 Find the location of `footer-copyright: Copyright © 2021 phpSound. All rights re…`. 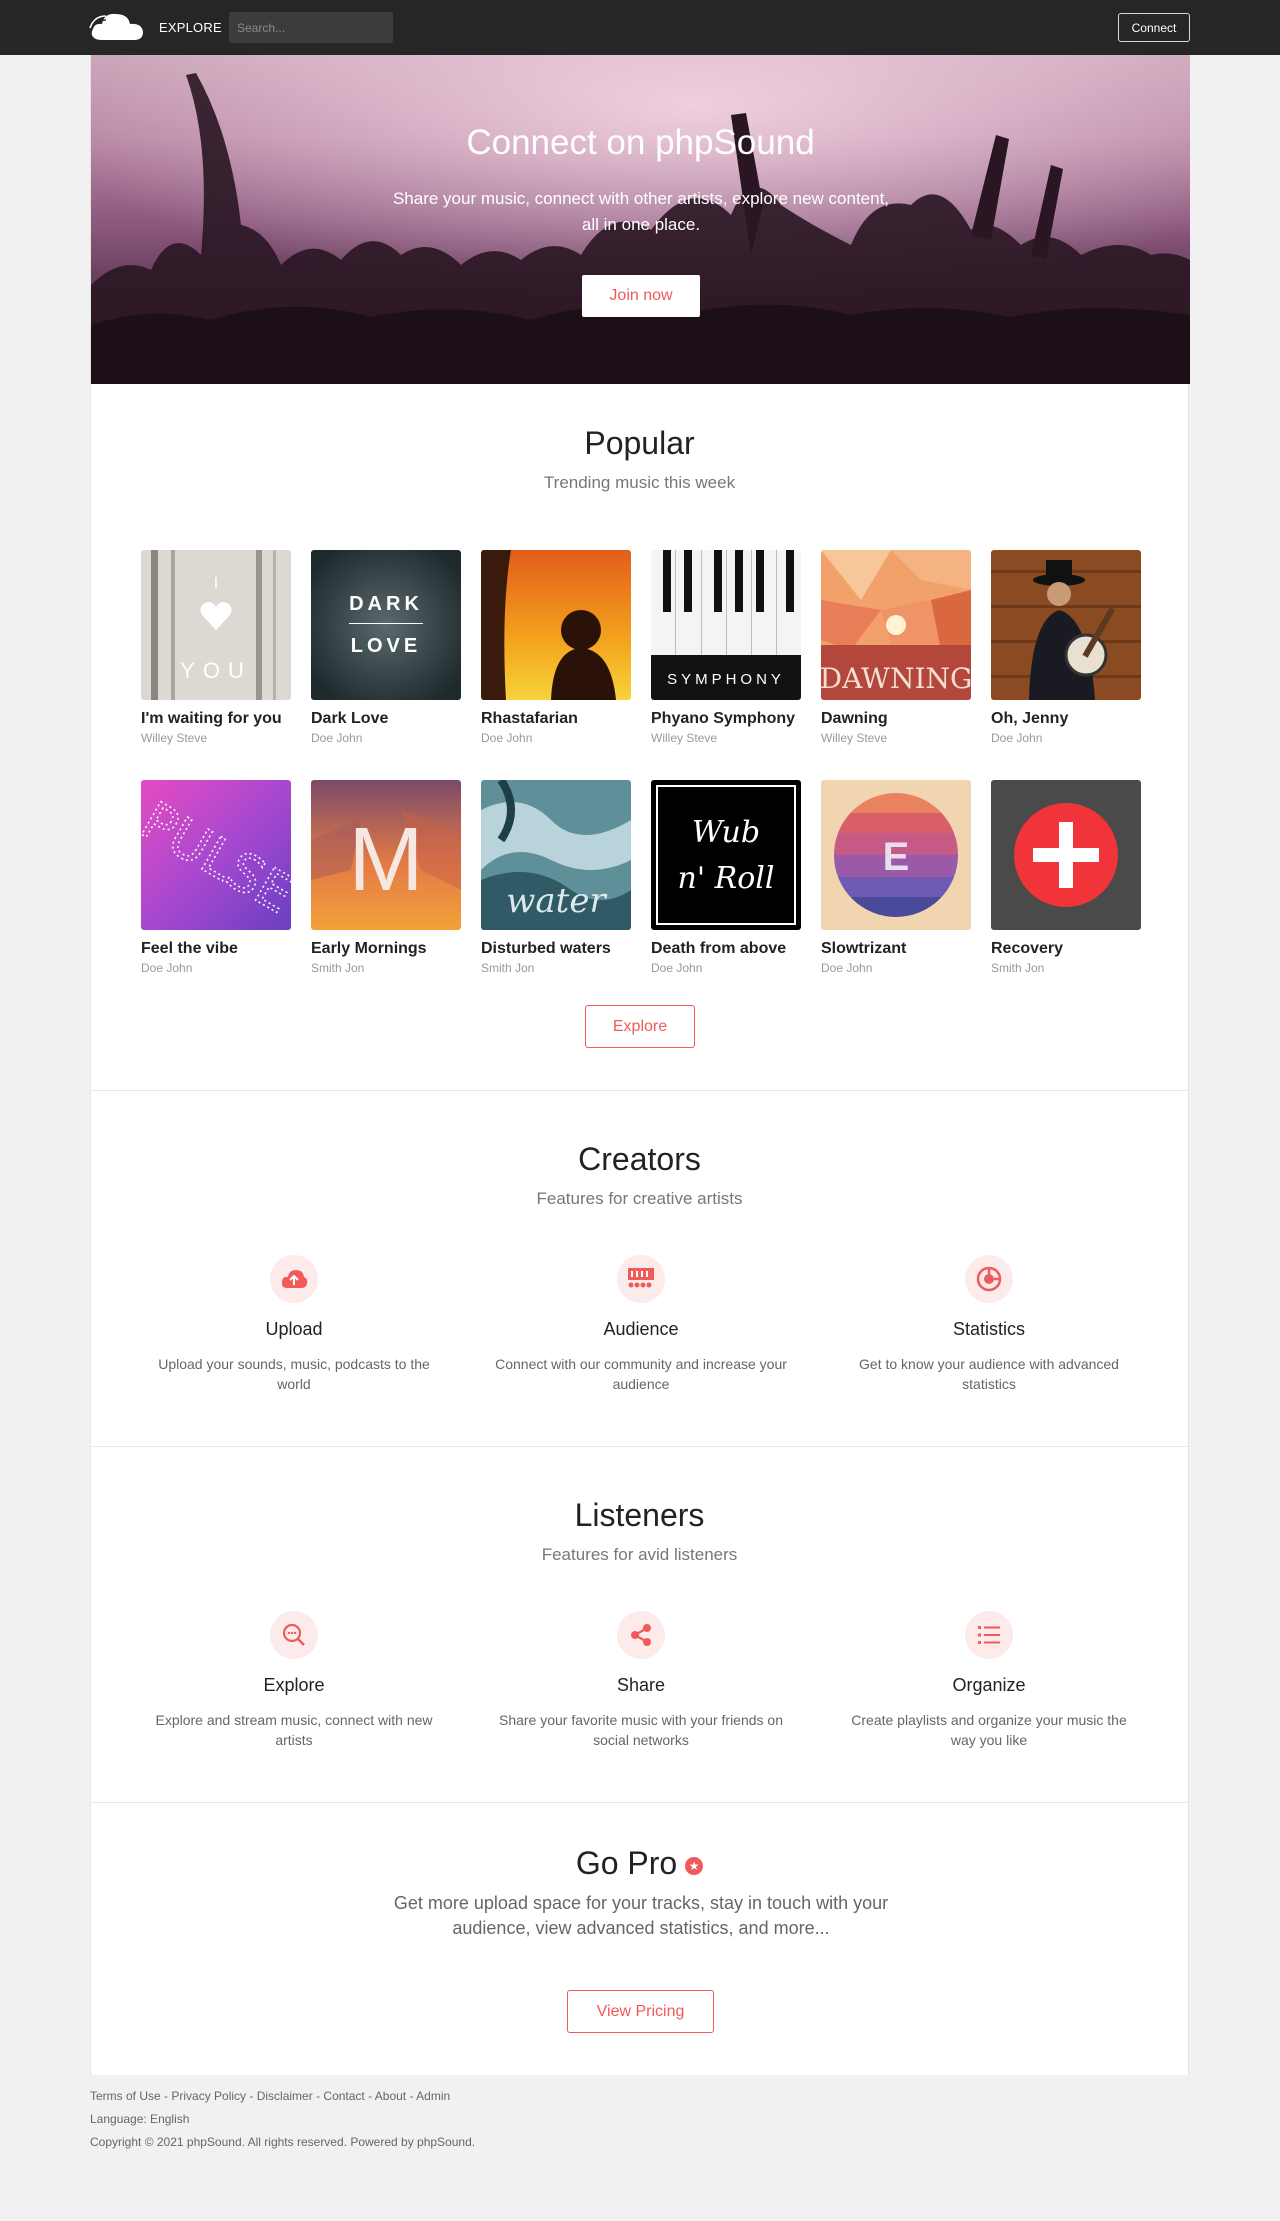

footer-copyright: Copyright © 2021 phpSound. All rights re… is located at coordinates (283, 2142).